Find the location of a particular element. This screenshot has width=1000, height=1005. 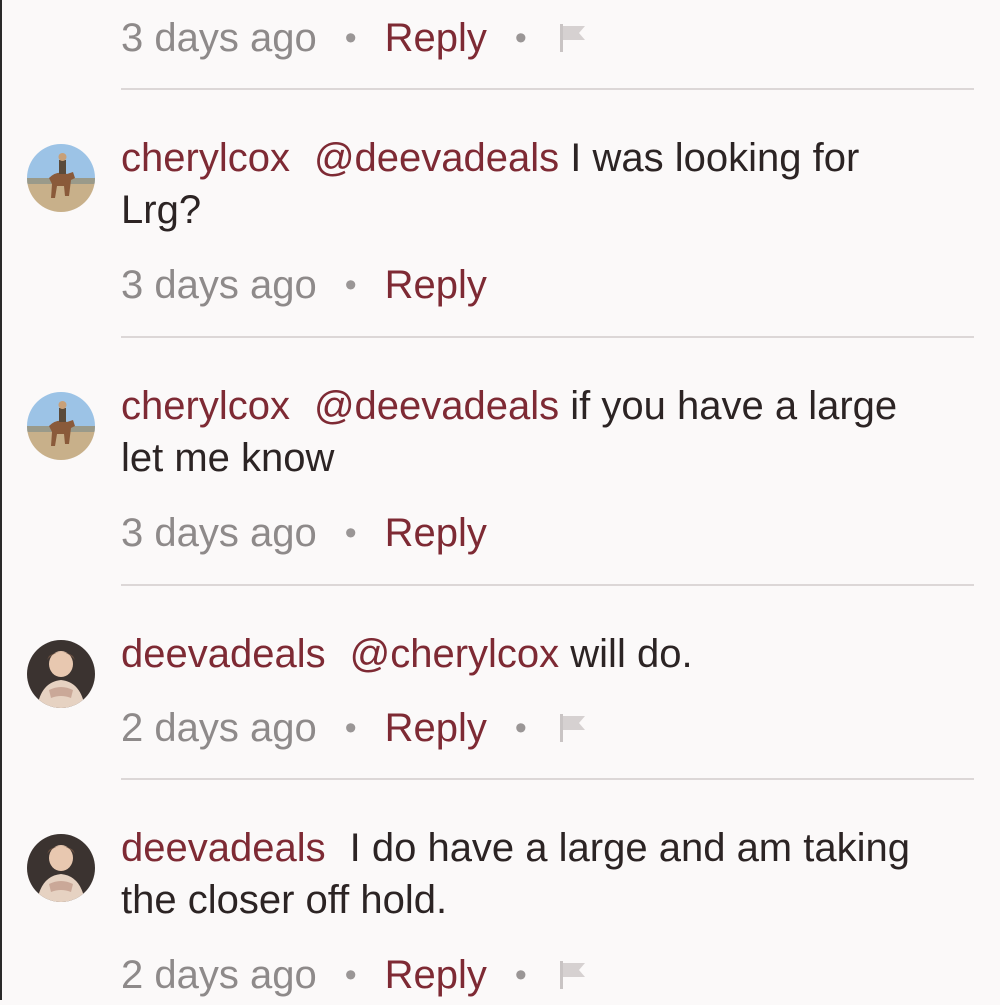

comment-text: deevadeals @cherylcox will do. is located at coordinates (531, 654).